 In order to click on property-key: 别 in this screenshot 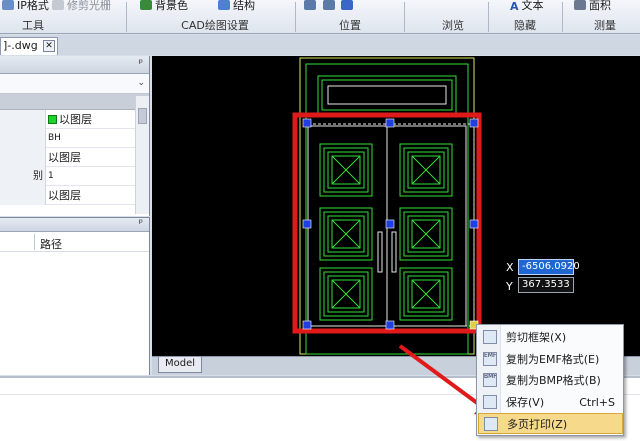, I will do `click(23, 176)`.